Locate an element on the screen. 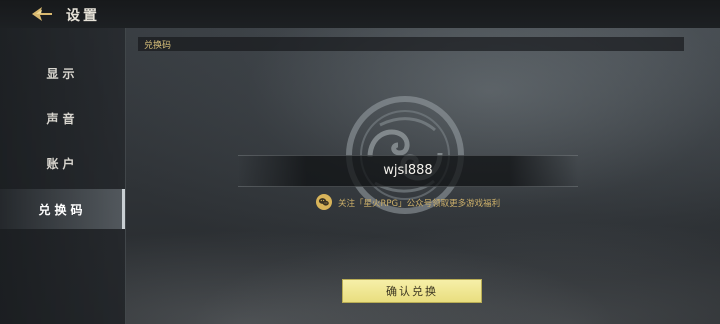 The width and height of the screenshot is (720, 324). sidebar-item-display: 显示 is located at coordinates (62, 73).